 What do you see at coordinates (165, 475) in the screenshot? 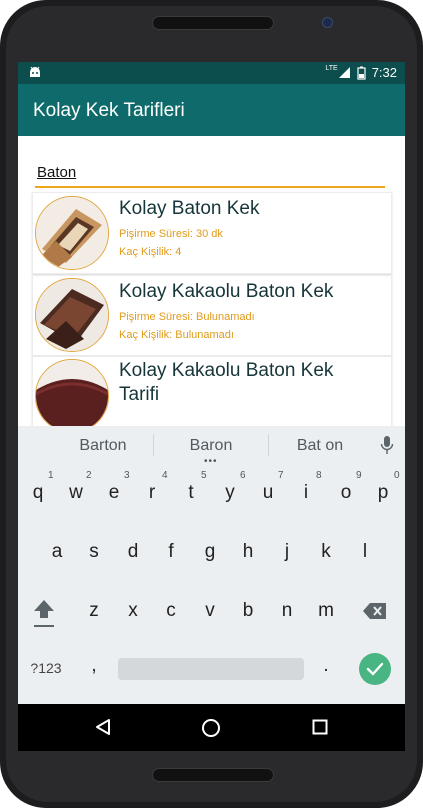
I see `key-hint-4: 4` at bounding box center [165, 475].